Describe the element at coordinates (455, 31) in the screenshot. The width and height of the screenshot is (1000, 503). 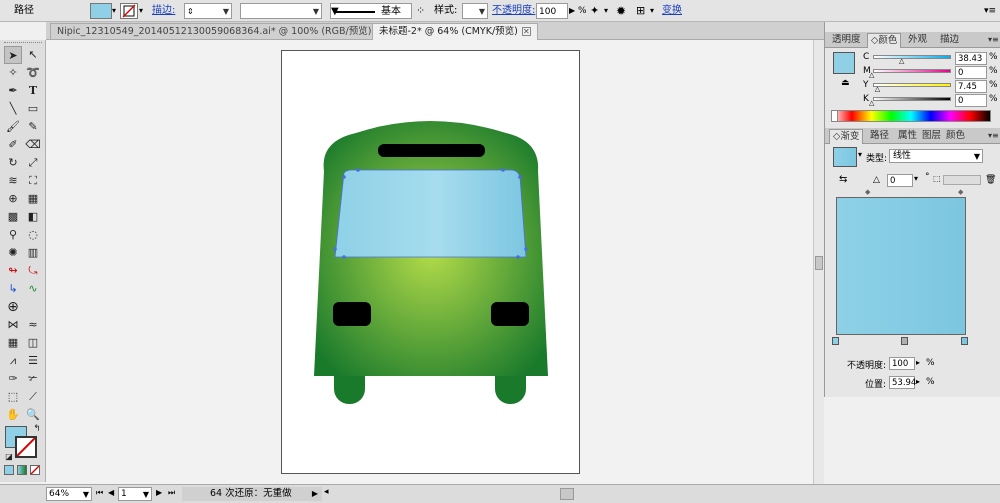
I see `tab-untitled-2: 未标题-2* @ 64% (CMYK/预览) ✕` at that location.